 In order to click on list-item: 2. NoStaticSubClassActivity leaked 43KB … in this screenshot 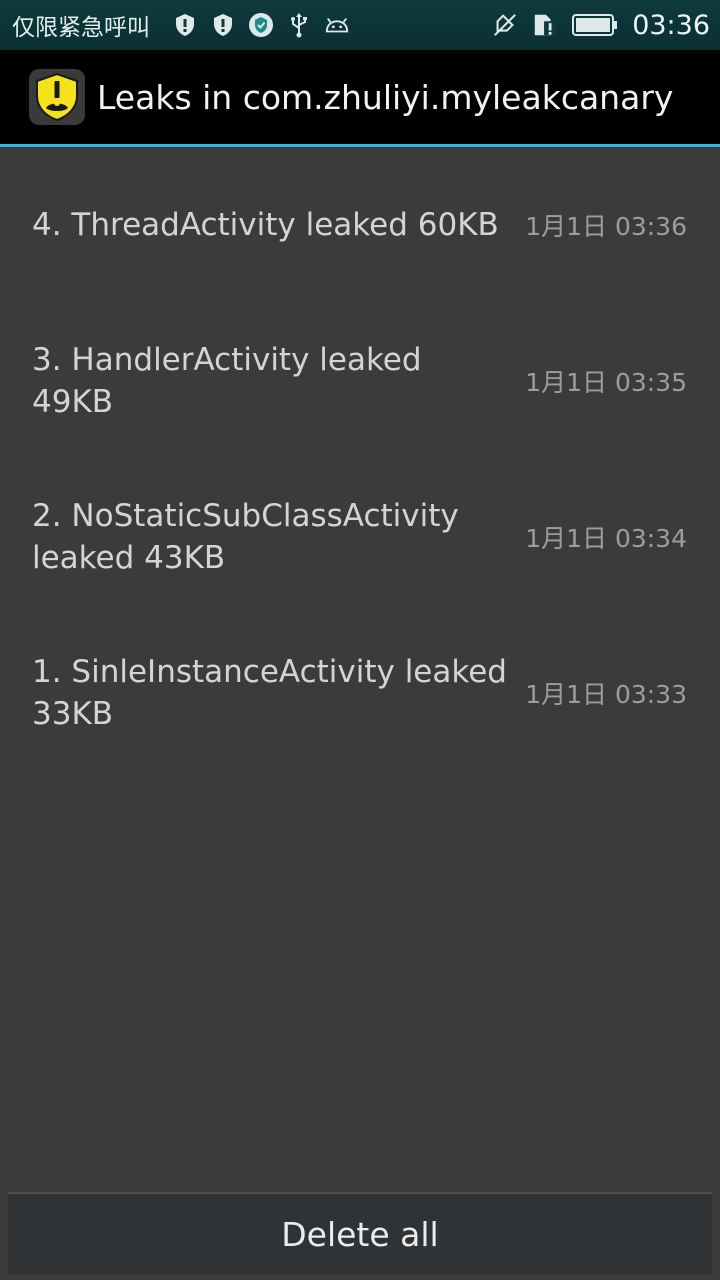, I will do `click(360, 537)`.